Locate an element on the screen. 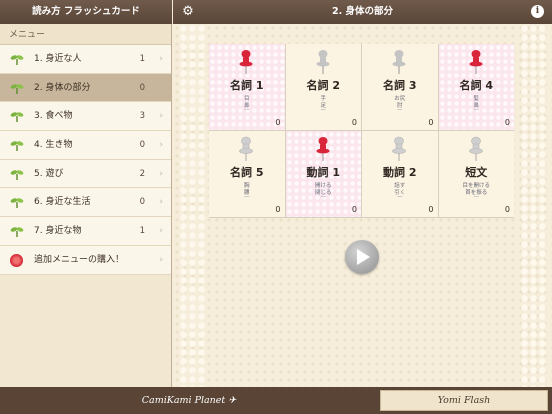  card-tile: 動詞 2 話す 引く —0 is located at coordinates (400, 174).